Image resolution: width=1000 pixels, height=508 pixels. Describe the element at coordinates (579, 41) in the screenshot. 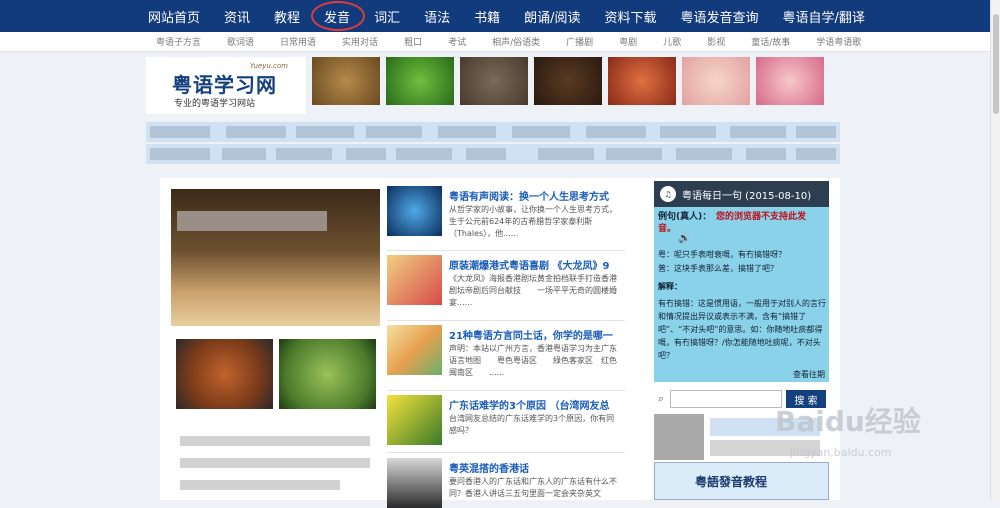

I see `subnav-item: 广播剧` at that location.